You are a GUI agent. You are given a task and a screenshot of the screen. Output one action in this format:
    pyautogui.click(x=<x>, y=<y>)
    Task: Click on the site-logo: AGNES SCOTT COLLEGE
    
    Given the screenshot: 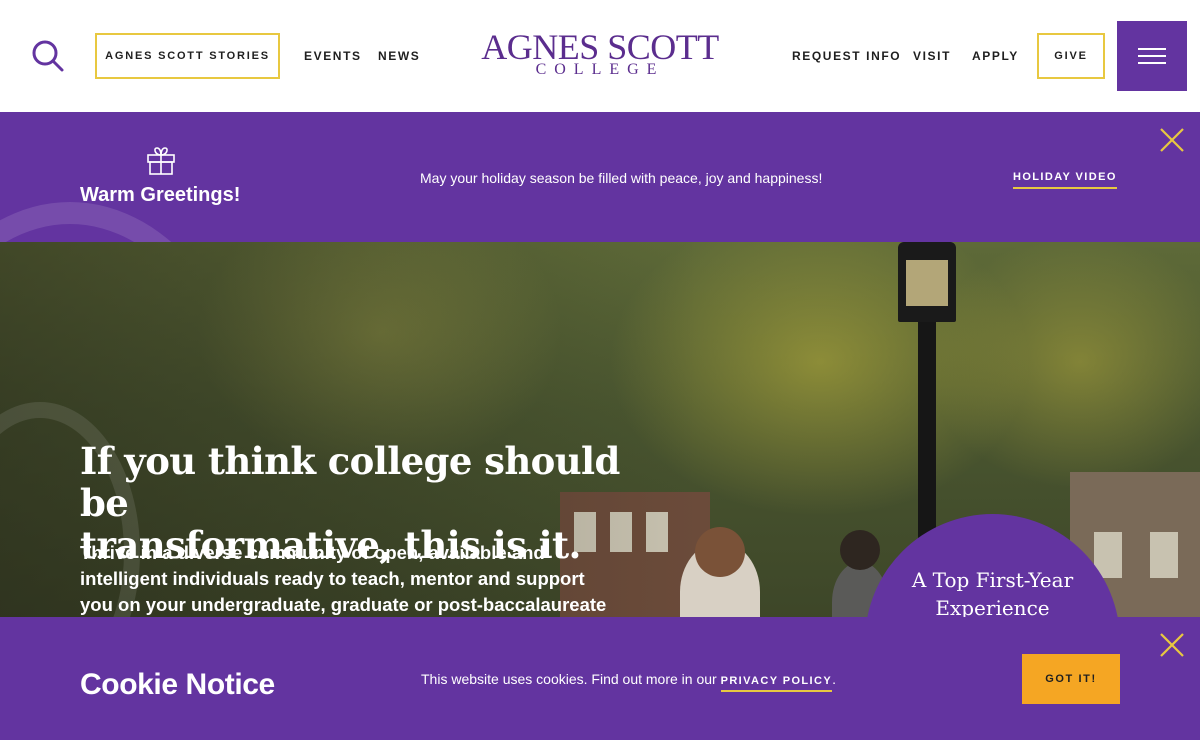 What is the action you would take?
    pyautogui.click(x=600, y=56)
    